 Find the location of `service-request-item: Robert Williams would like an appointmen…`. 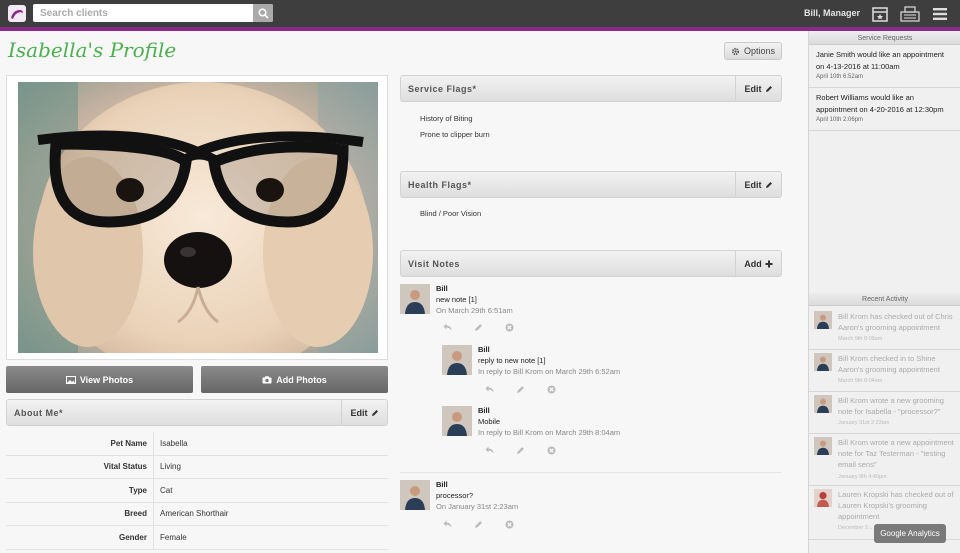

service-request-item: Robert Williams would like an appointmen… is located at coordinates (884, 111).